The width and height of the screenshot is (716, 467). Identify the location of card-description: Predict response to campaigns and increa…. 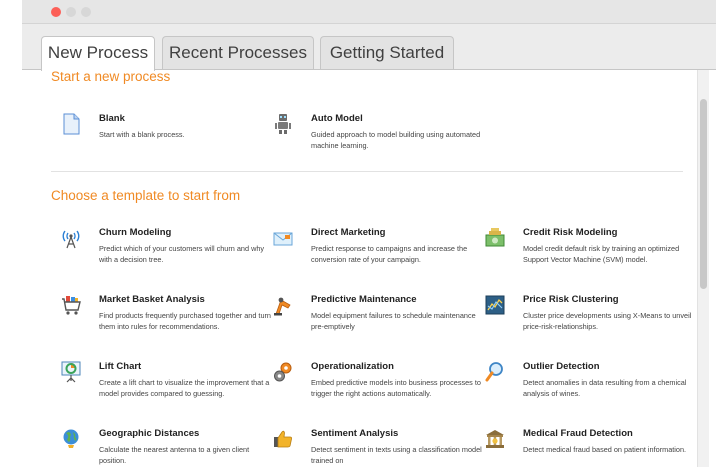
(389, 254).